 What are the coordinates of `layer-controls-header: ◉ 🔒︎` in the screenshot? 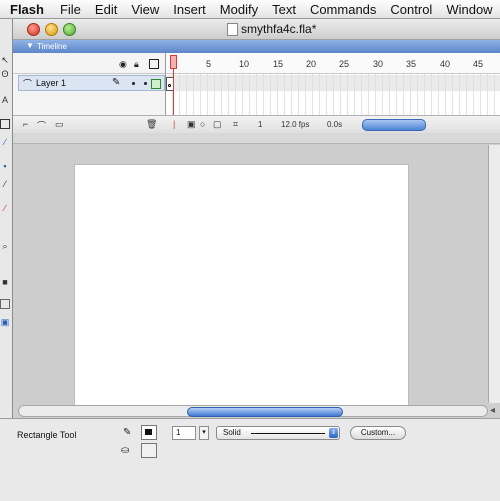 It's located at (89, 63).